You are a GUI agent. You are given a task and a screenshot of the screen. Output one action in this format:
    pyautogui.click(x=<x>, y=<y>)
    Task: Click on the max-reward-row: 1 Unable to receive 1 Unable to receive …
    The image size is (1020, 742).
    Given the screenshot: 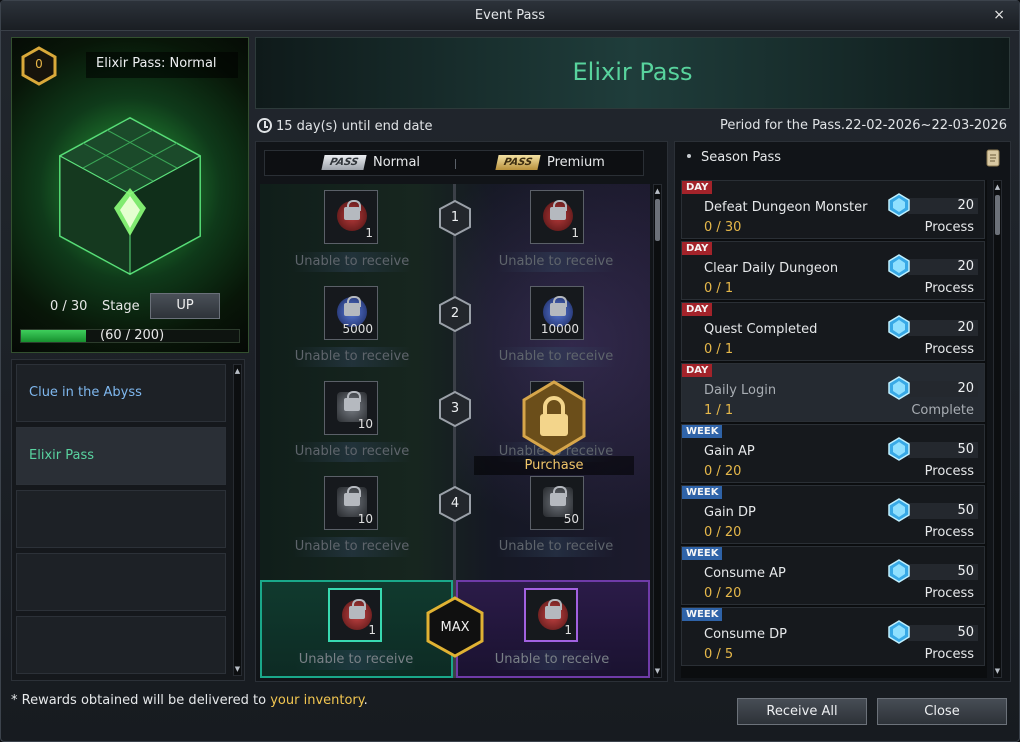 What is the action you would take?
    pyautogui.click(x=455, y=629)
    